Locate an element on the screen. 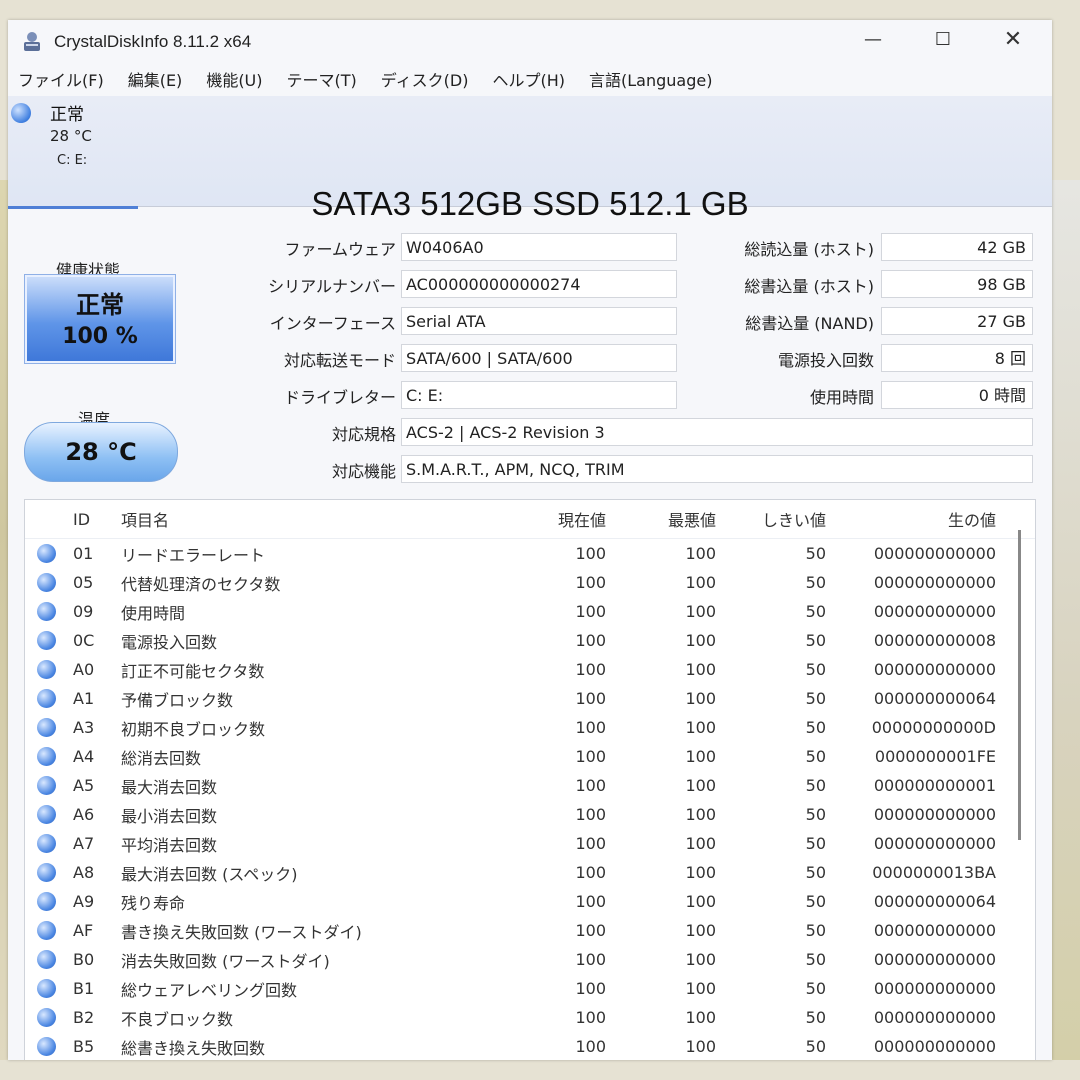 The image size is (1080, 1080). table-row: 05 代替処理済のセクタ数 100 100 50 000000000000 is located at coordinates (530, 582).